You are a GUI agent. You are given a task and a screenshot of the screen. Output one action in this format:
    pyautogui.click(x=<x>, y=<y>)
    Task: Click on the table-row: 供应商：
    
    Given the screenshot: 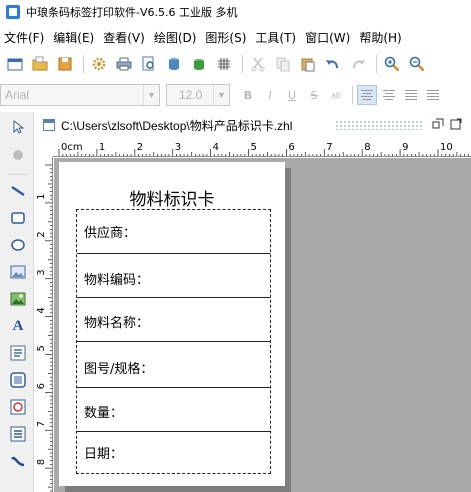 What is the action you would take?
    pyautogui.click(x=173, y=232)
    